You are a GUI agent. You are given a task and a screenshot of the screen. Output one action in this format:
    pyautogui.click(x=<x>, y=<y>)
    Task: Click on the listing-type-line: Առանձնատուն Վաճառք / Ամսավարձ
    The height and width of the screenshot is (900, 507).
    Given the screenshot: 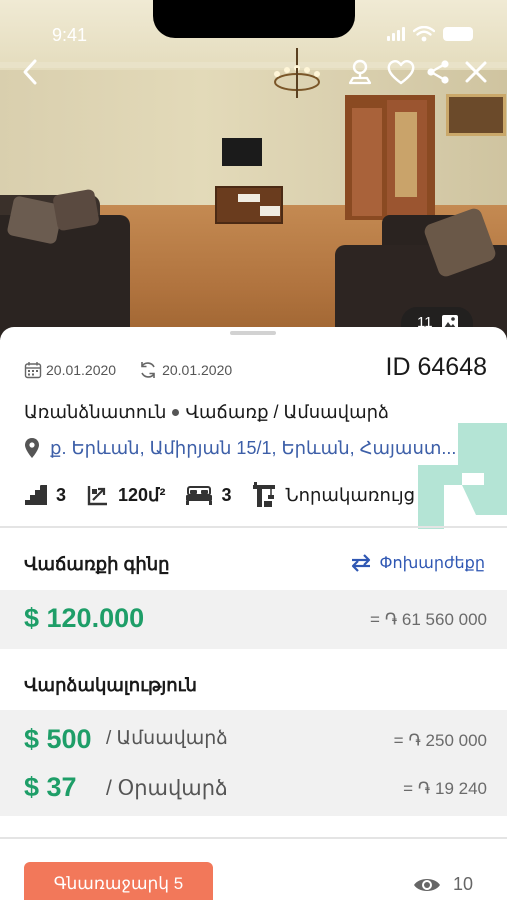 What is the action you would take?
    pyautogui.click(x=206, y=412)
    